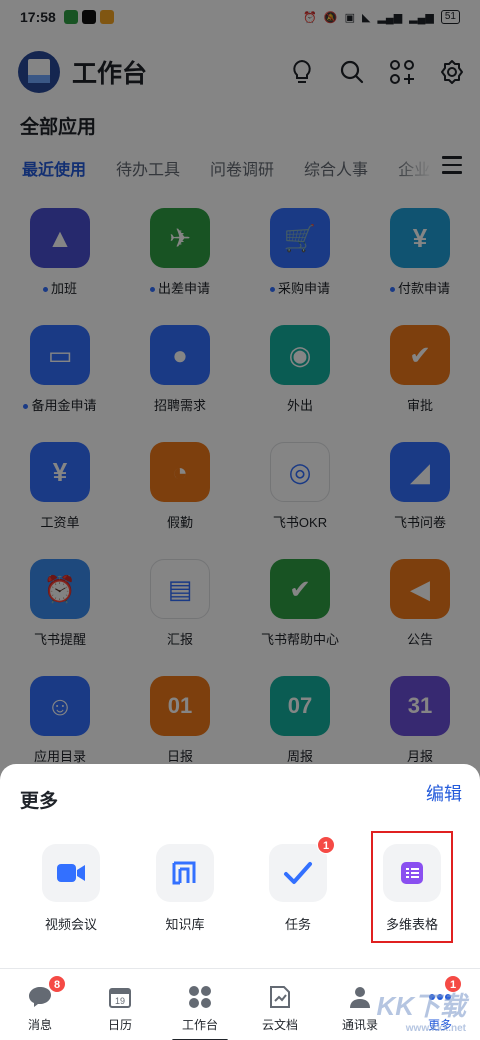 The height and width of the screenshot is (1040, 480). Describe the element at coordinates (57, 984) in the screenshot. I see `message-badge: 8` at that location.